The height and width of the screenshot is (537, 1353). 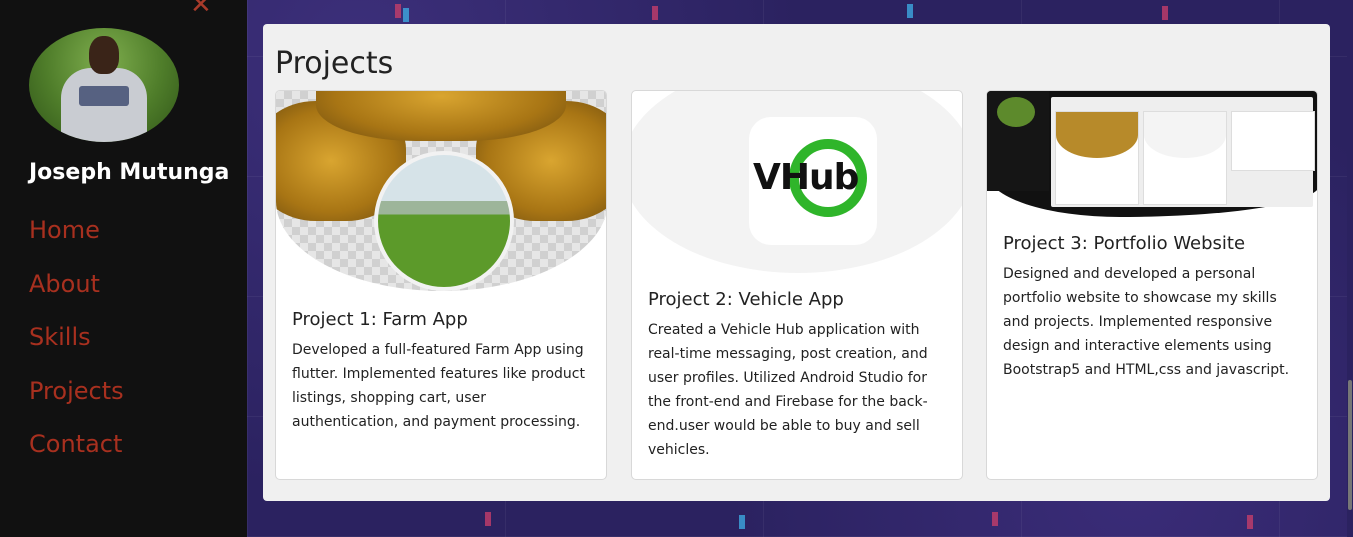 What do you see at coordinates (1350, 268) in the screenshot?
I see `scrollbar` at bounding box center [1350, 268].